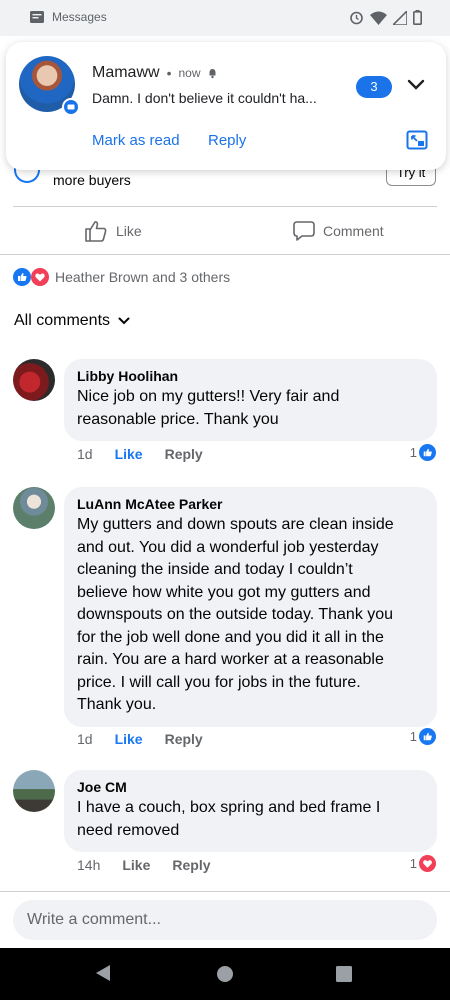 This screenshot has height=1000, width=450. What do you see at coordinates (356, 18) in the screenshot?
I see `alarm-icon` at bounding box center [356, 18].